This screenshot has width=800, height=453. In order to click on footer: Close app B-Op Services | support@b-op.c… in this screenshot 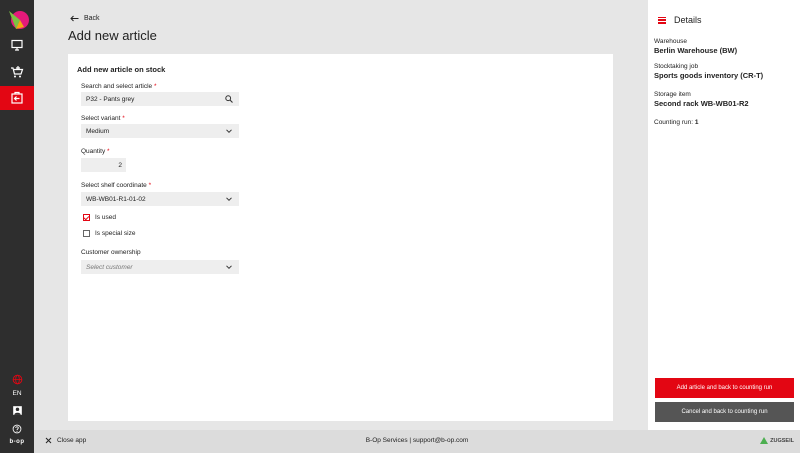, I will do `click(417, 441)`.